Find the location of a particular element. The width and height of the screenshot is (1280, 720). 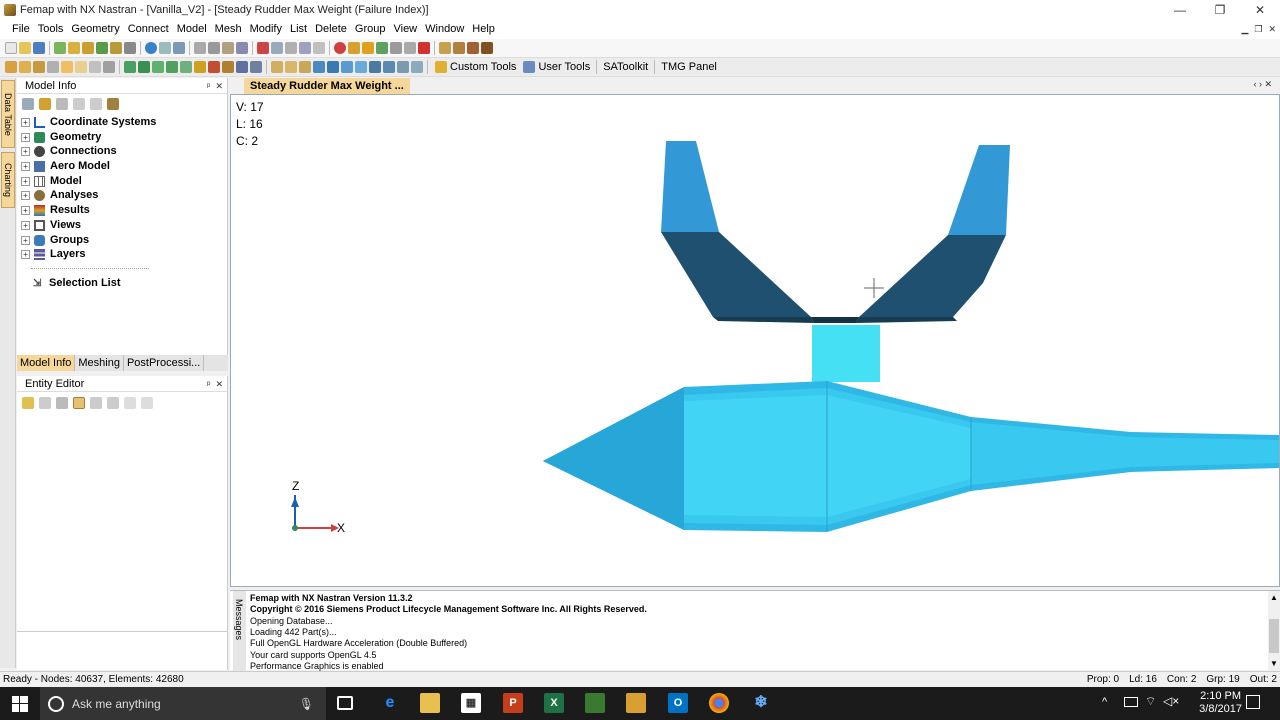

layer-tool-icon is located at coordinates (242, 48).